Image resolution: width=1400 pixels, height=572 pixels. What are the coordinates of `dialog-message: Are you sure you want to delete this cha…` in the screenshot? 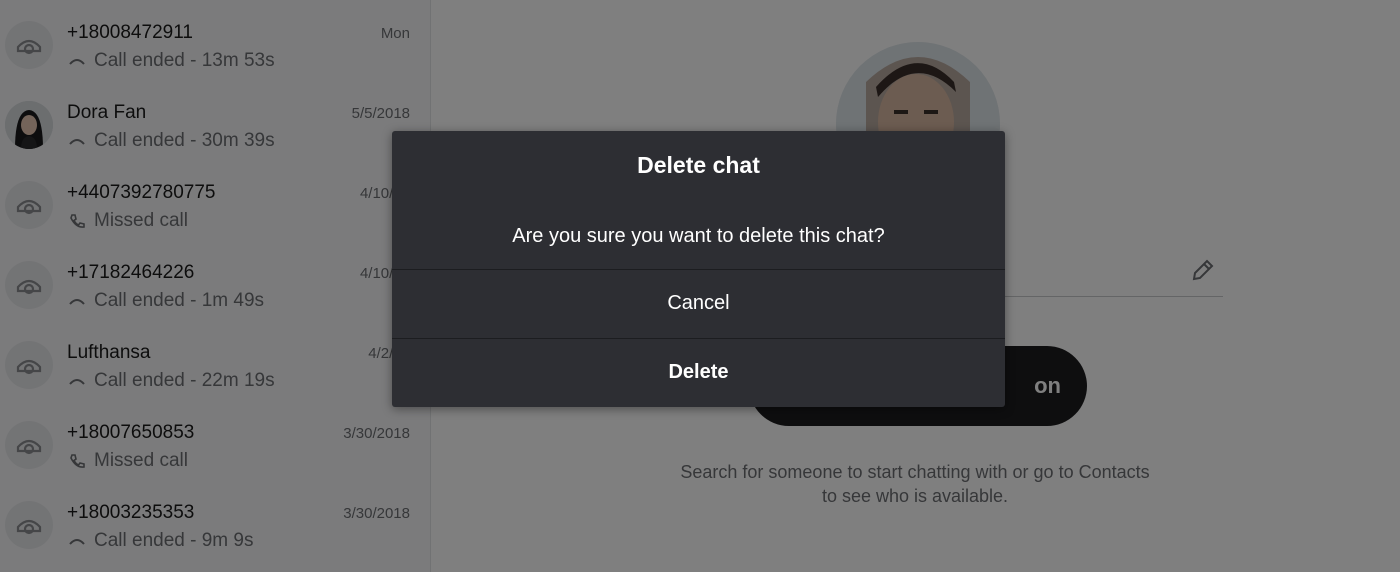 It's located at (698, 236).